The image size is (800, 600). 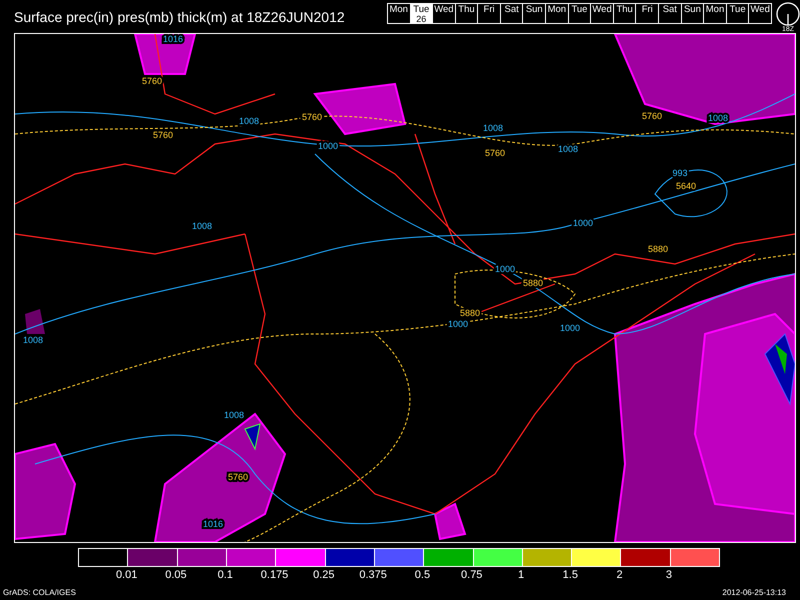 I want to click on scale-label: 3, so click(x=668, y=575).